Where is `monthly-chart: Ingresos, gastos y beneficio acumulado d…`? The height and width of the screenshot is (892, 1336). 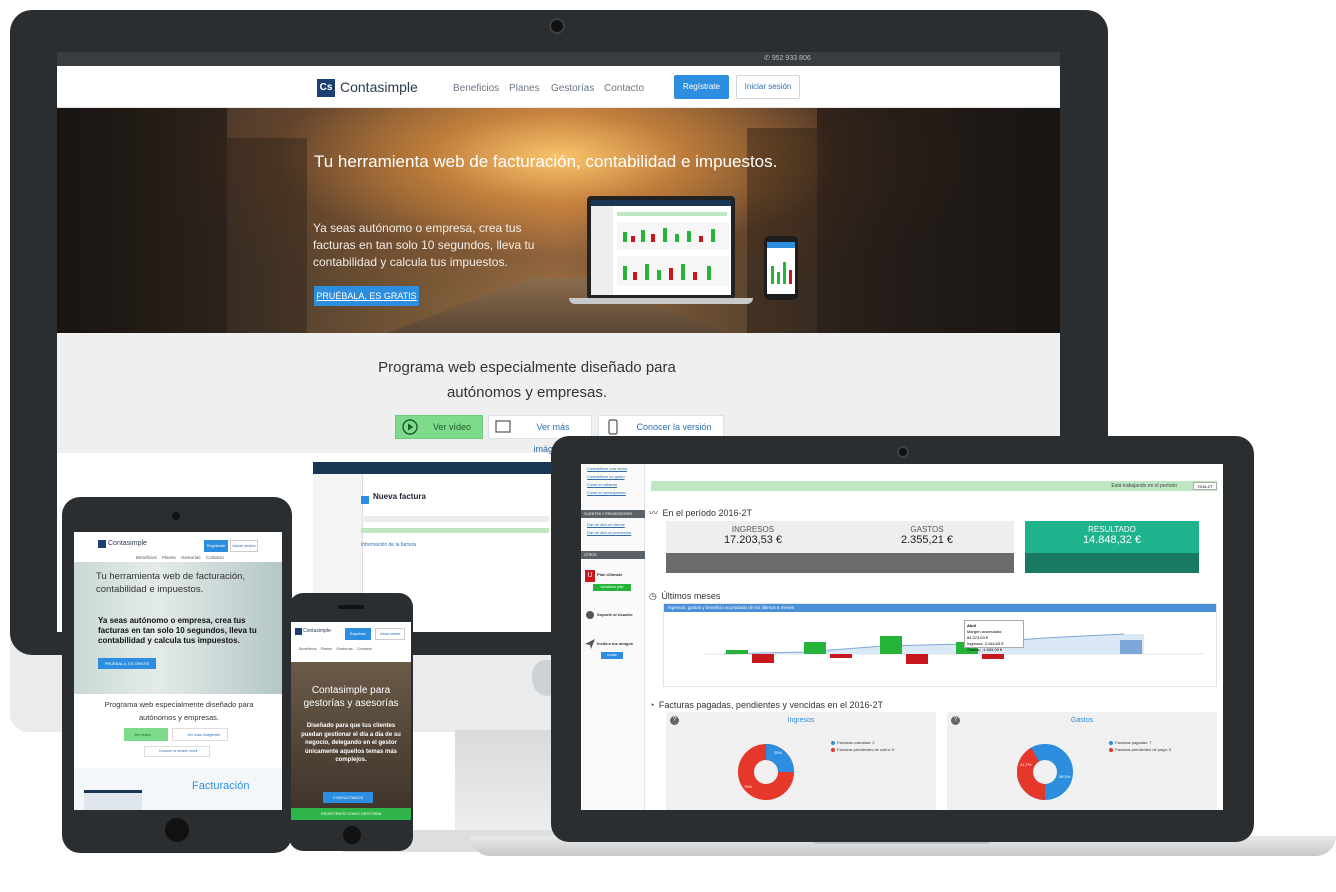
monthly-chart: Ingresos, gastos y beneficio acumulado d… is located at coordinates (940, 645).